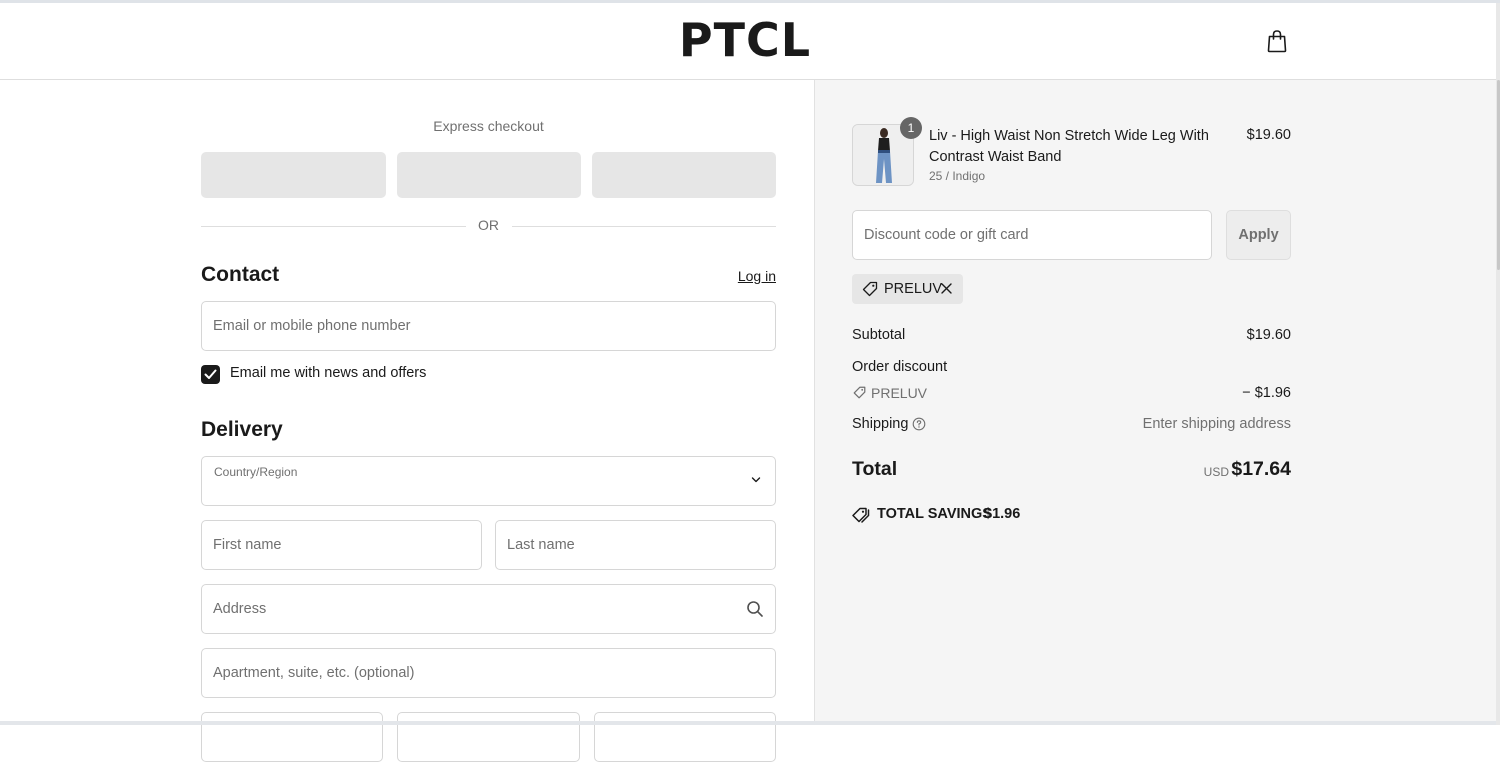 The image size is (1500, 762). I want to click on chevron-down-icon, so click(756, 480).